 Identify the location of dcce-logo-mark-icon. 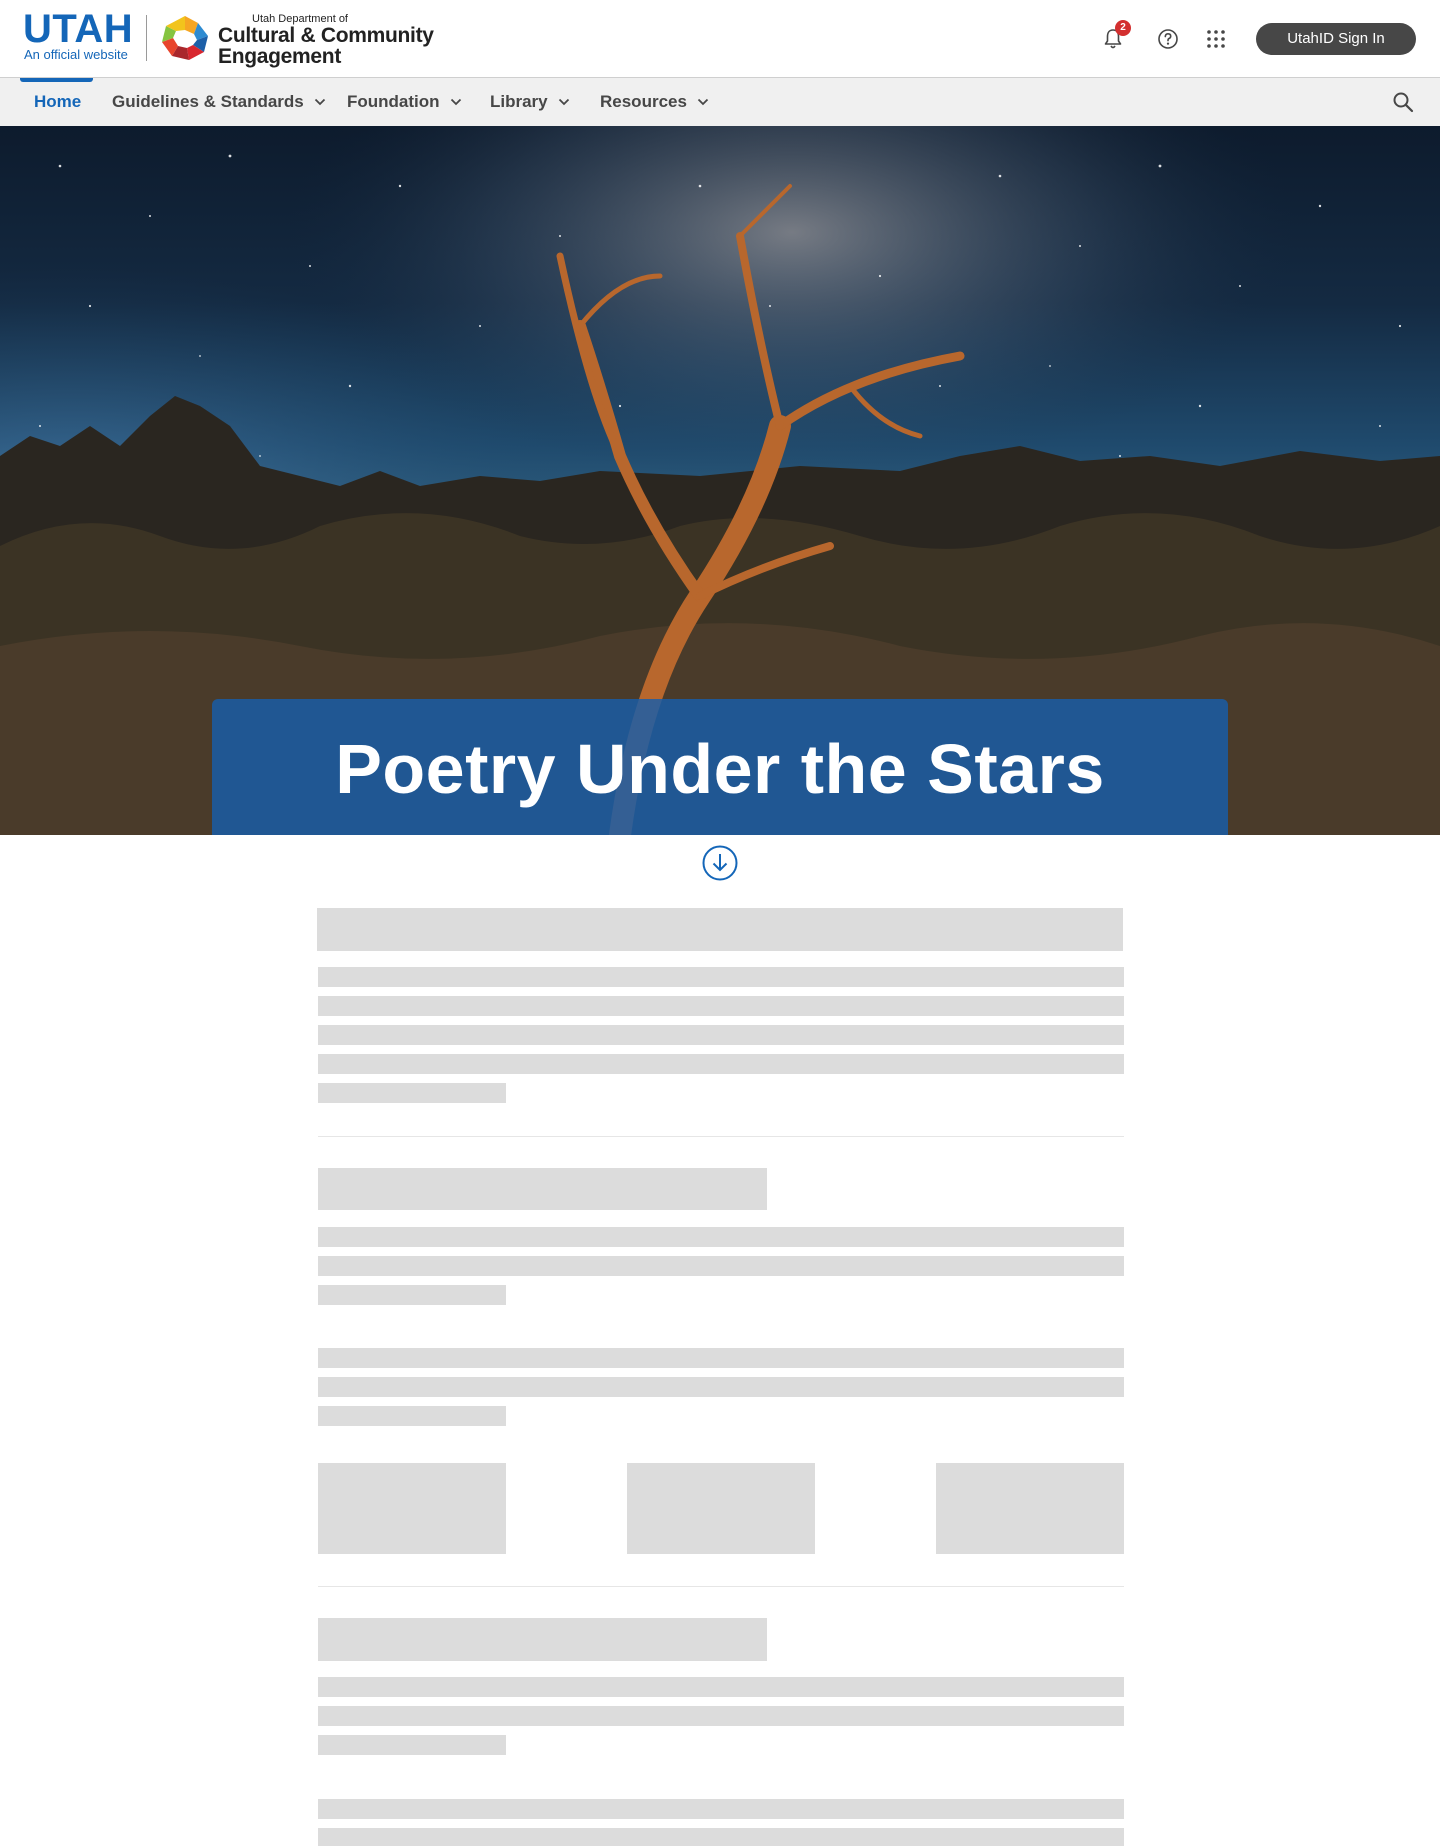
(185, 38).